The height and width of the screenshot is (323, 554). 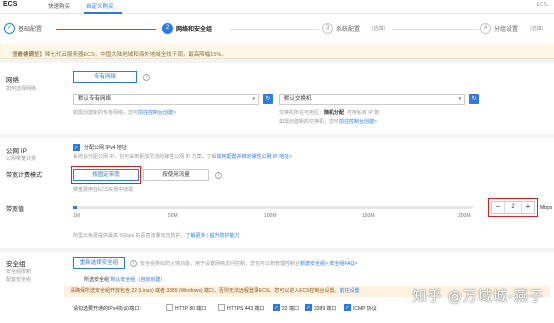 What do you see at coordinates (157, 113) in the screenshot?
I see `vpc-create-link: 前往控制台创建>` at bounding box center [157, 113].